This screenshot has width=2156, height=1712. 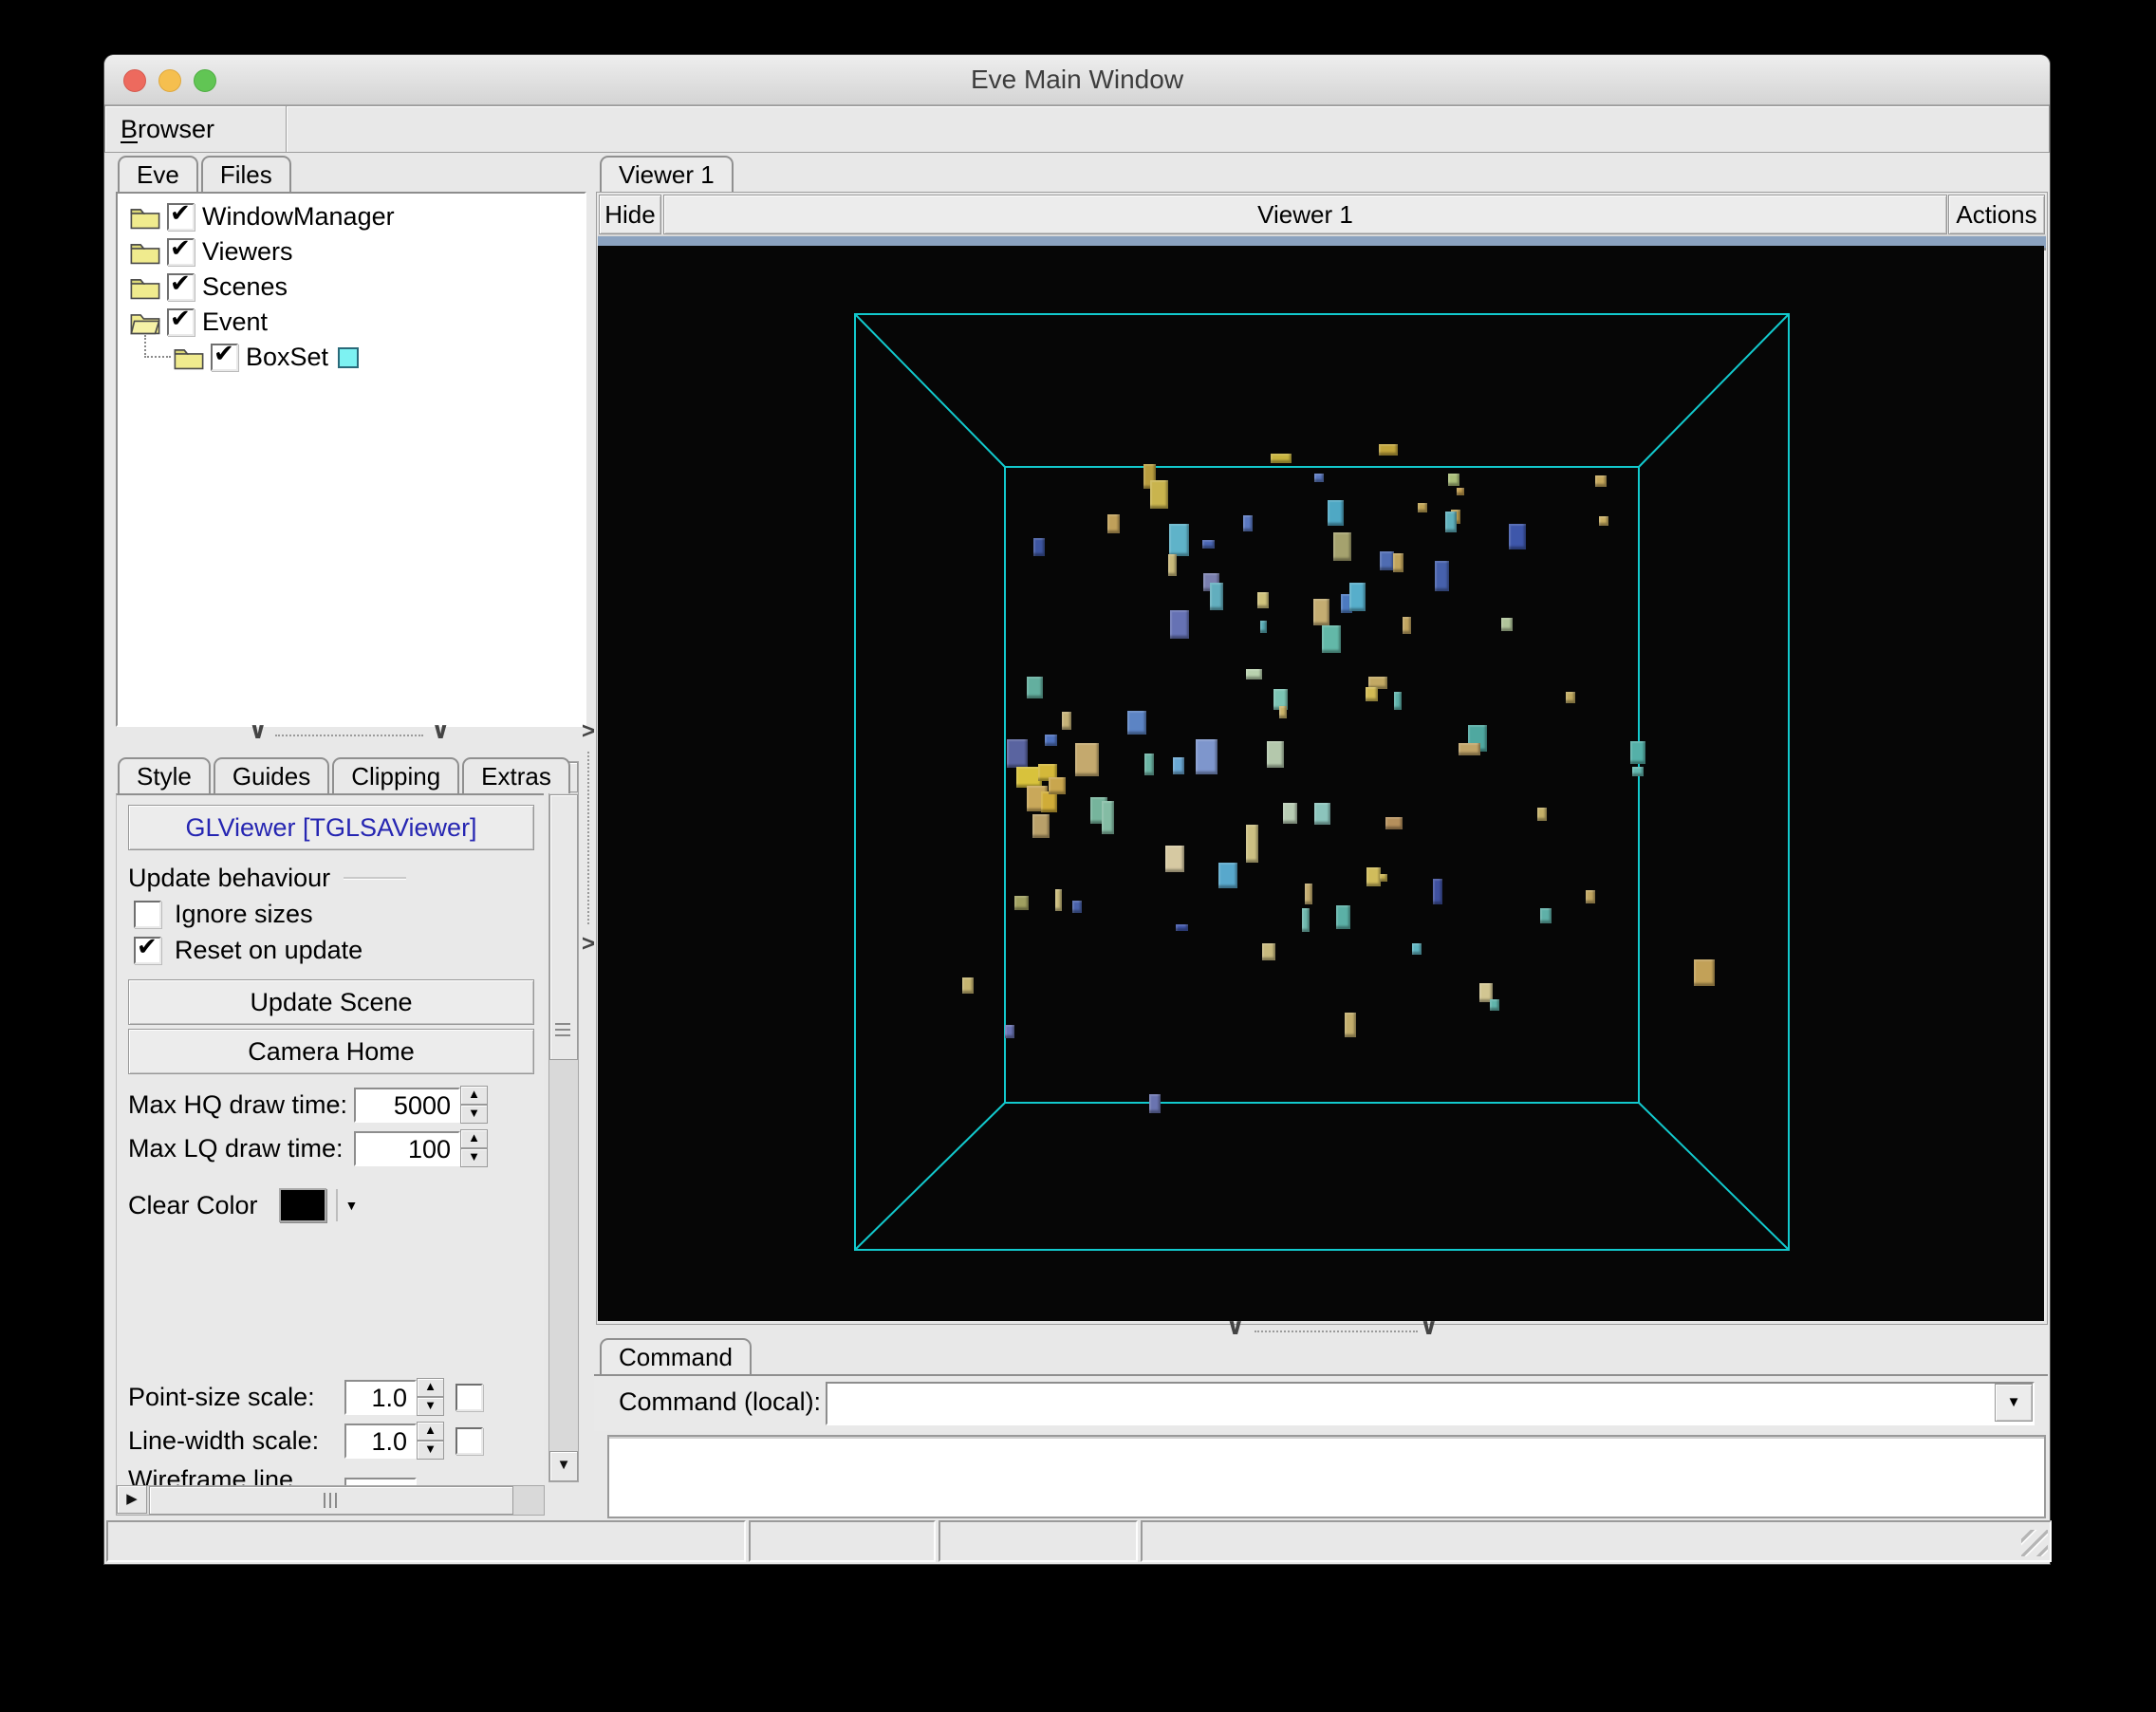 I want to click on update-behaviour-label: Update behaviour, so click(x=229, y=878).